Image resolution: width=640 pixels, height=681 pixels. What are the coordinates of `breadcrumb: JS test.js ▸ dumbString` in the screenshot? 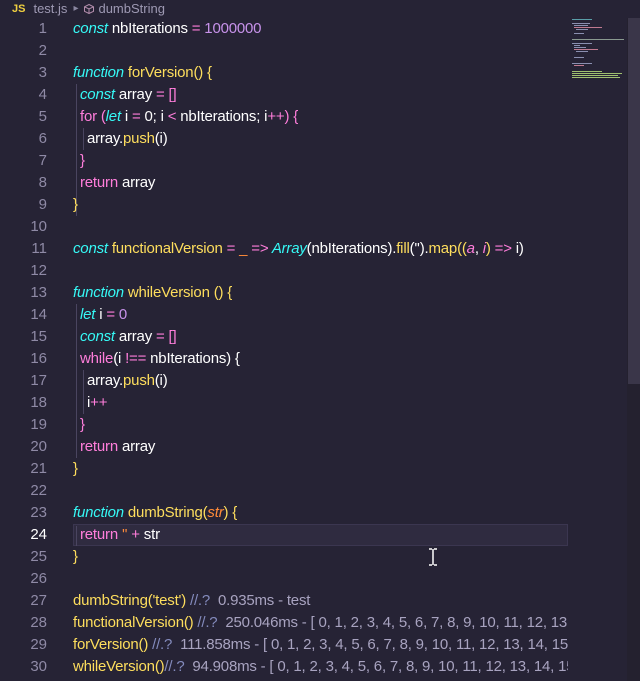 It's located at (320, 8).